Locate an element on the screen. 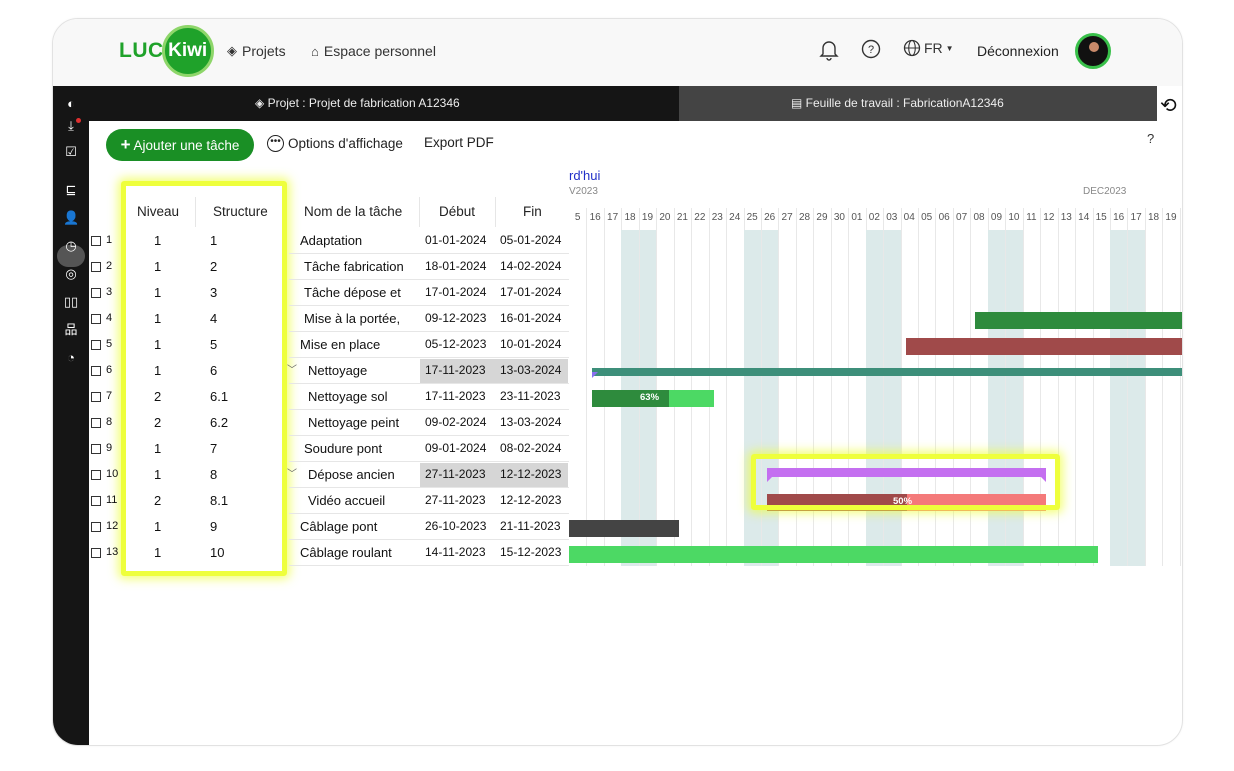  day-number: 17 is located at coordinates (1136, 217).